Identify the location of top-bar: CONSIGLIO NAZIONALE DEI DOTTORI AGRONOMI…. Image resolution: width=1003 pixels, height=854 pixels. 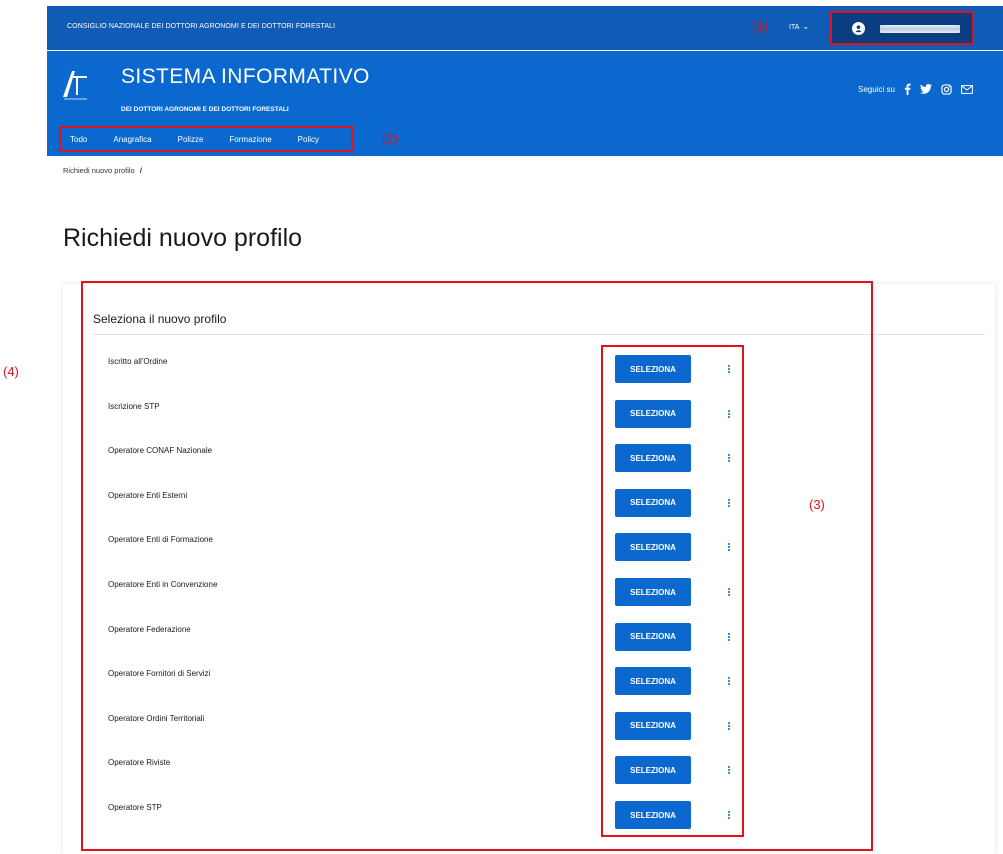
(525, 28).